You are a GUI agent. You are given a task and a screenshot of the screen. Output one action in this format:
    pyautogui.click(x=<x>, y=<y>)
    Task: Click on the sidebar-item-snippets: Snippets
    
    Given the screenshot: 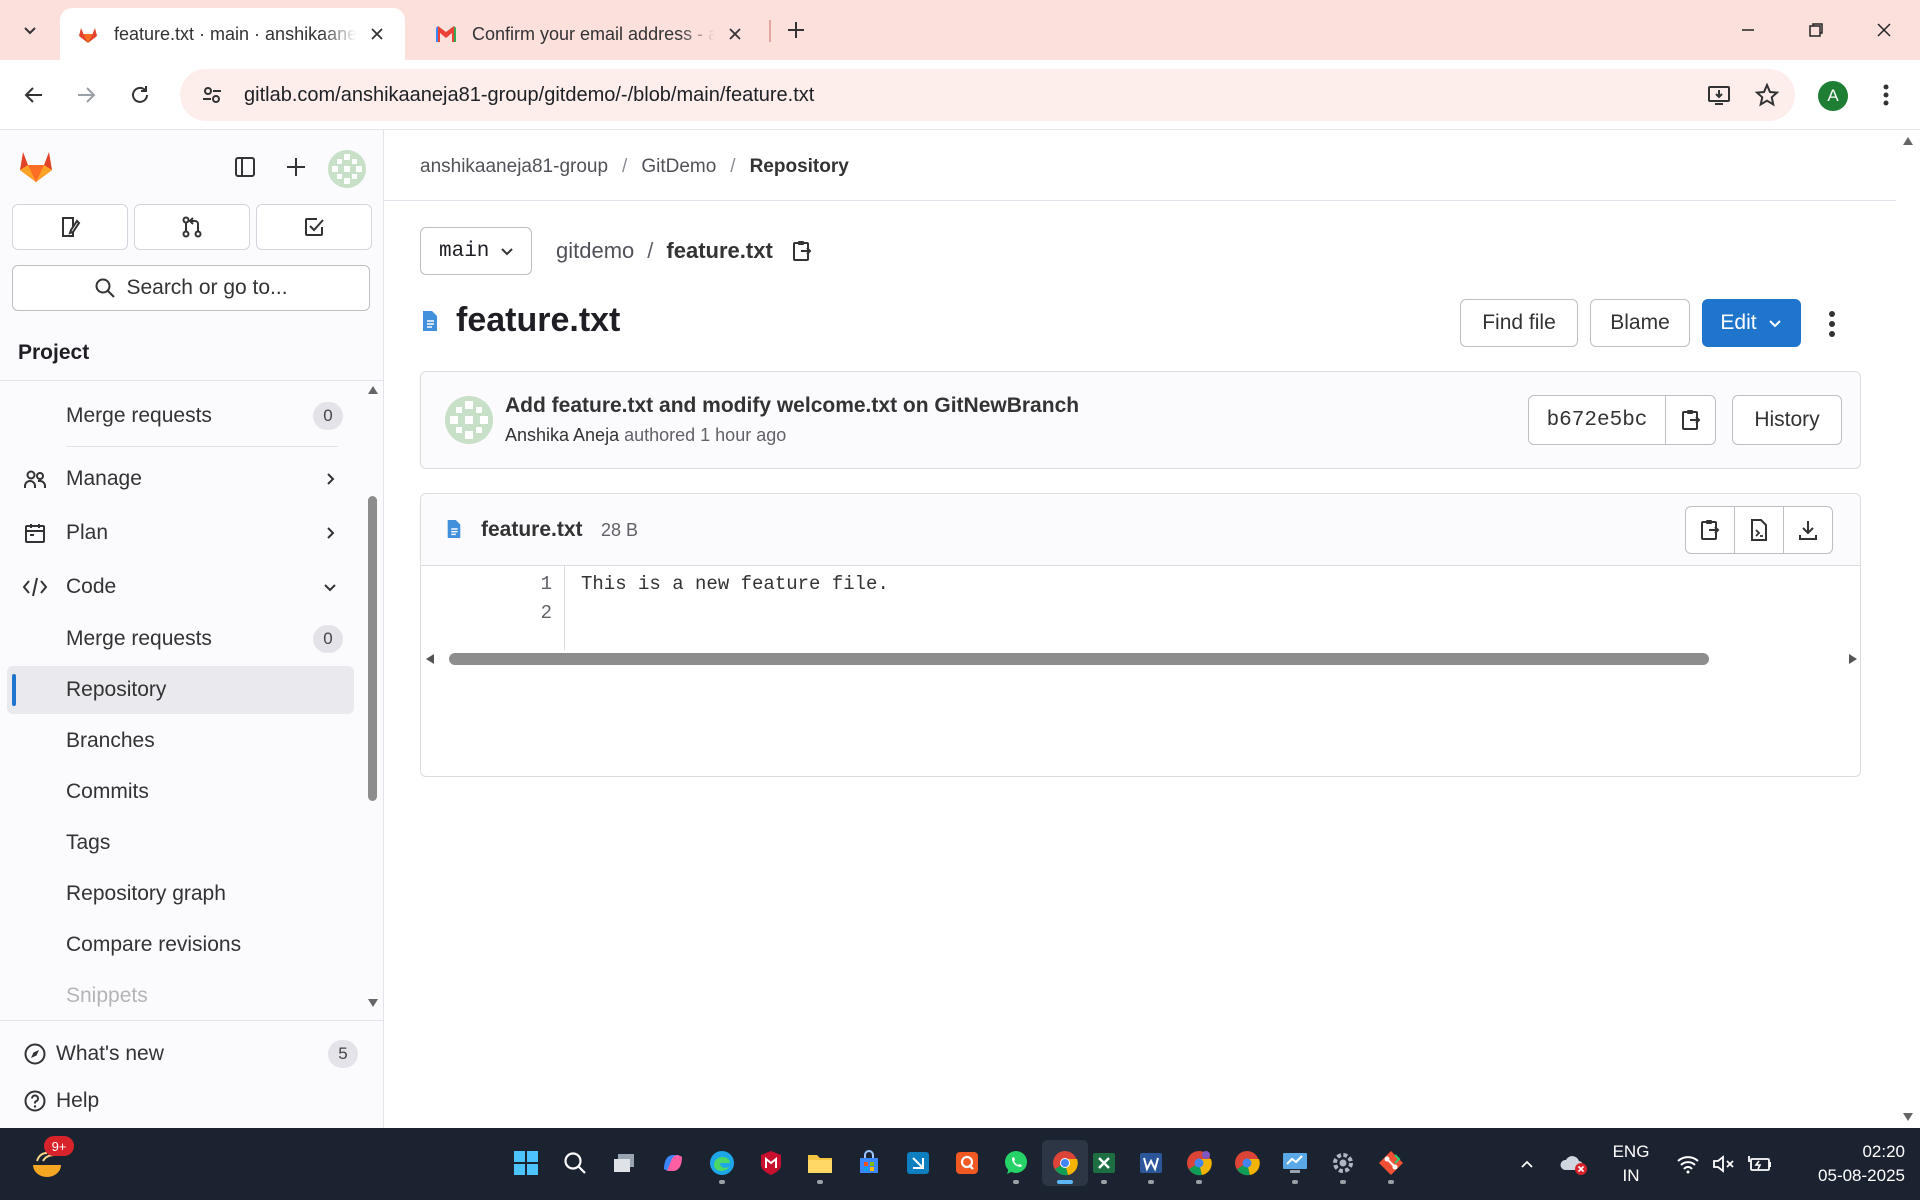 What is the action you would take?
    pyautogui.click(x=177, y=996)
    